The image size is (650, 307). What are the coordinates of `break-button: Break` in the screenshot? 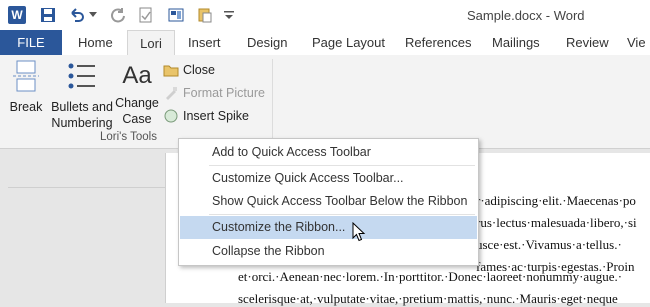 It's located at (26, 87).